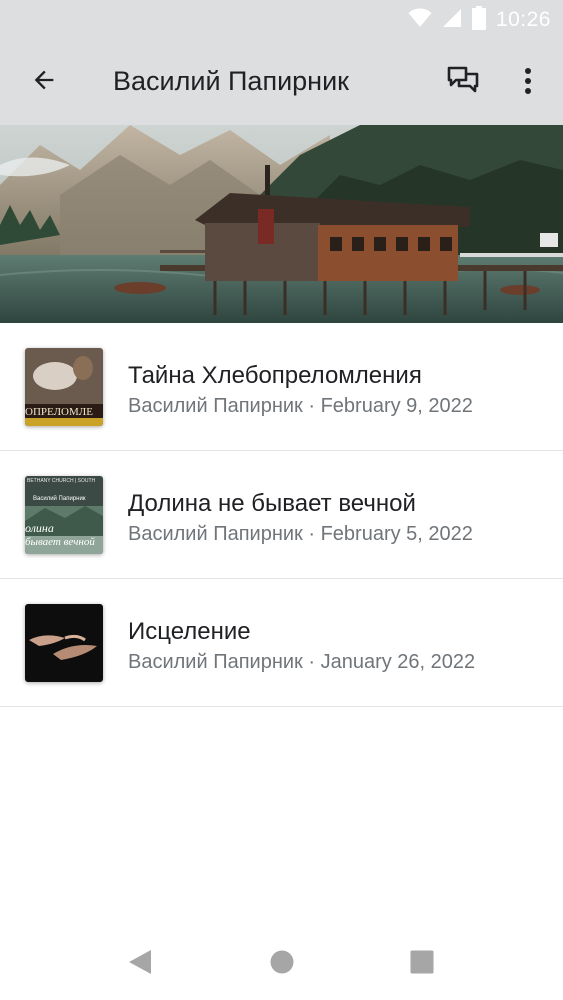  I want to click on thumbnail-author-text: Василий Папирник, so click(59, 499).